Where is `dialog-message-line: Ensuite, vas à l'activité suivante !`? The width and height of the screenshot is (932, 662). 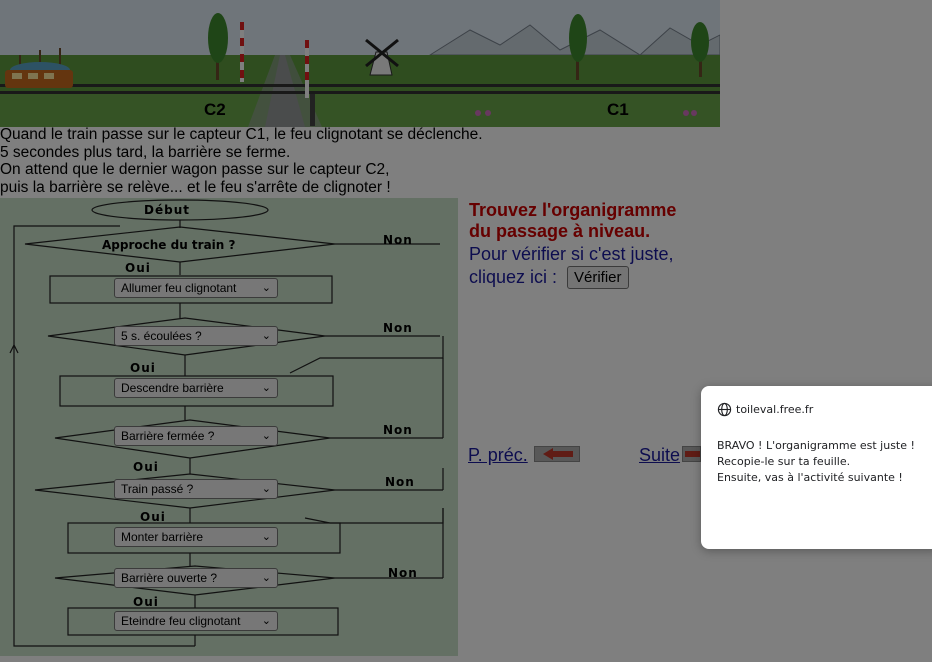
dialog-message-line: Ensuite, vas à l'activité suivante ! is located at coordinates (810, 477).